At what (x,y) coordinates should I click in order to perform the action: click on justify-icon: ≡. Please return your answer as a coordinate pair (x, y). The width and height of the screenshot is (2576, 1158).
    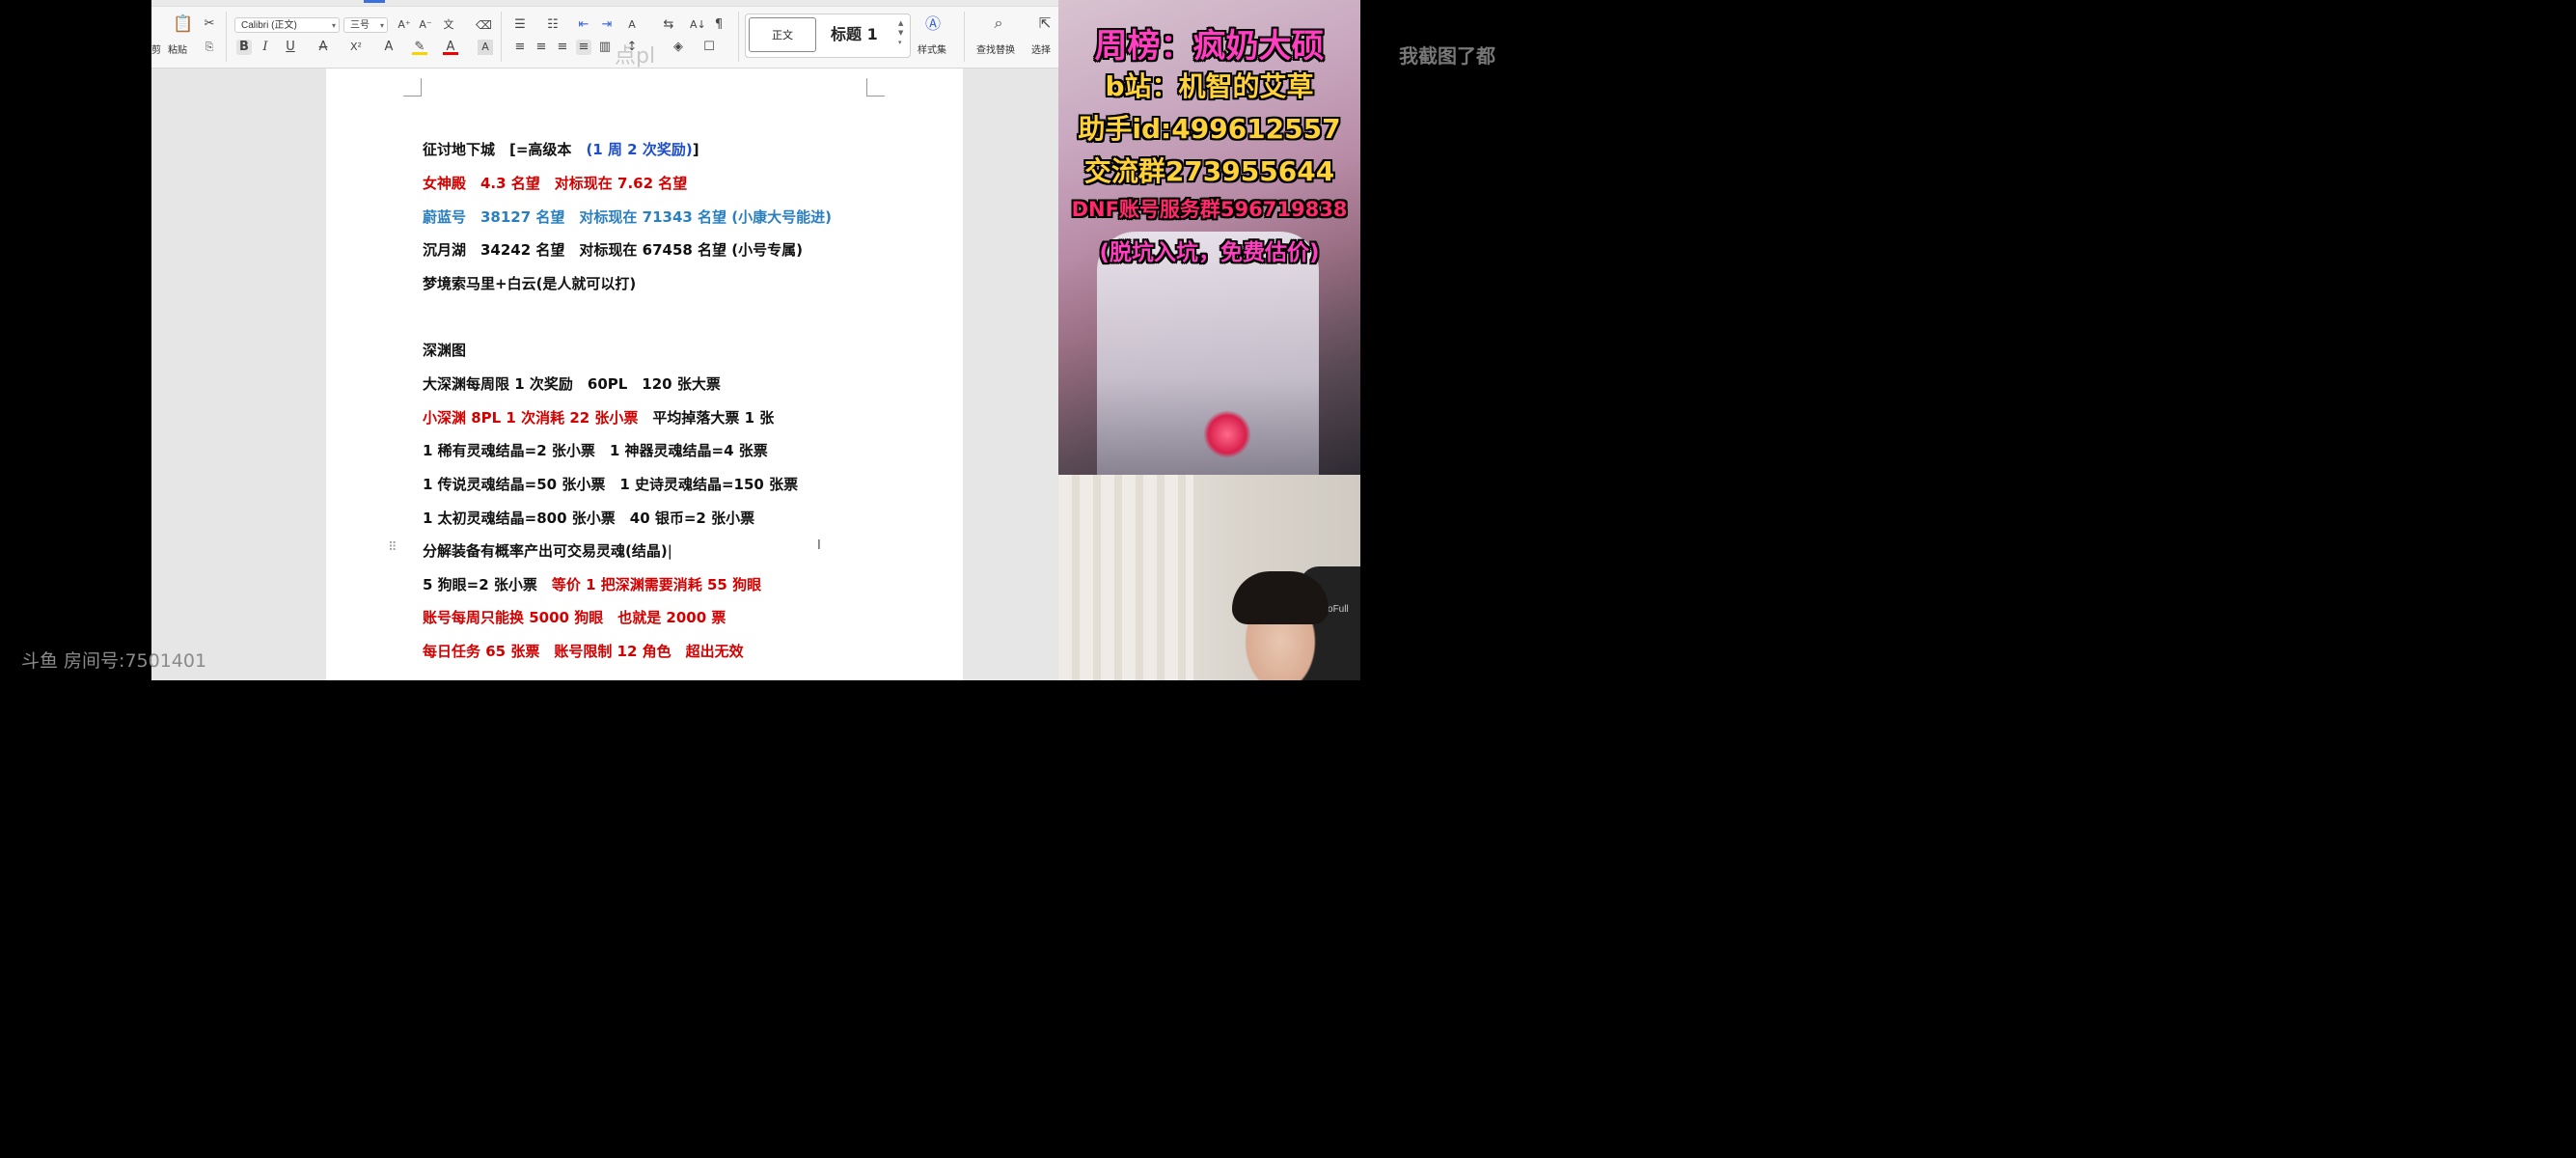
    Looking at the image, I should click on (584, 47).